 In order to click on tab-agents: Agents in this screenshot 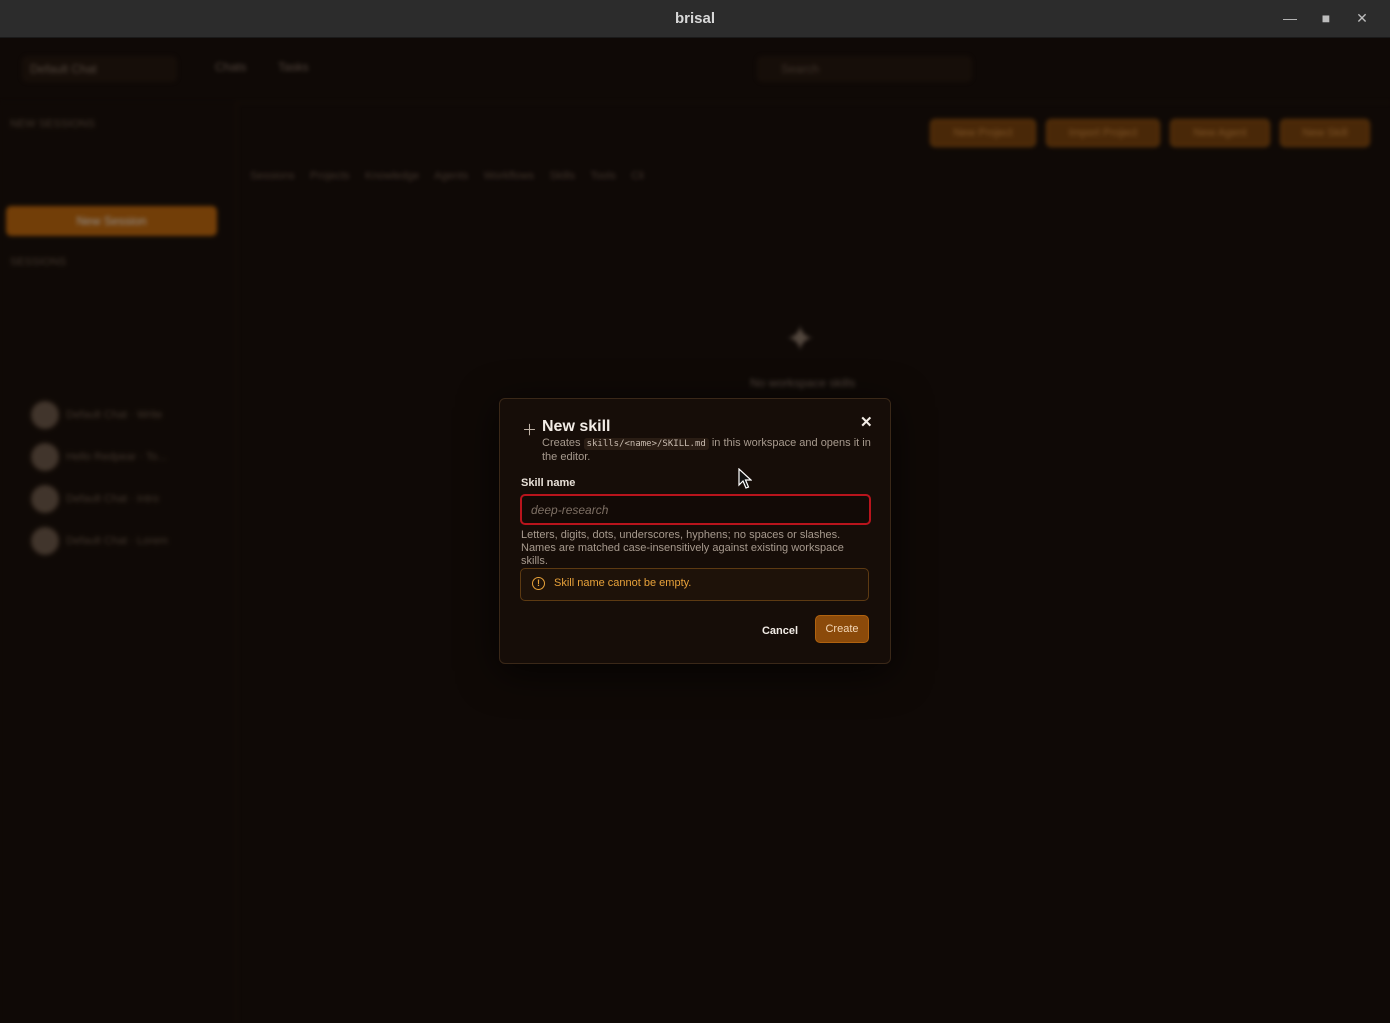, I will do `click(451, 176)`.